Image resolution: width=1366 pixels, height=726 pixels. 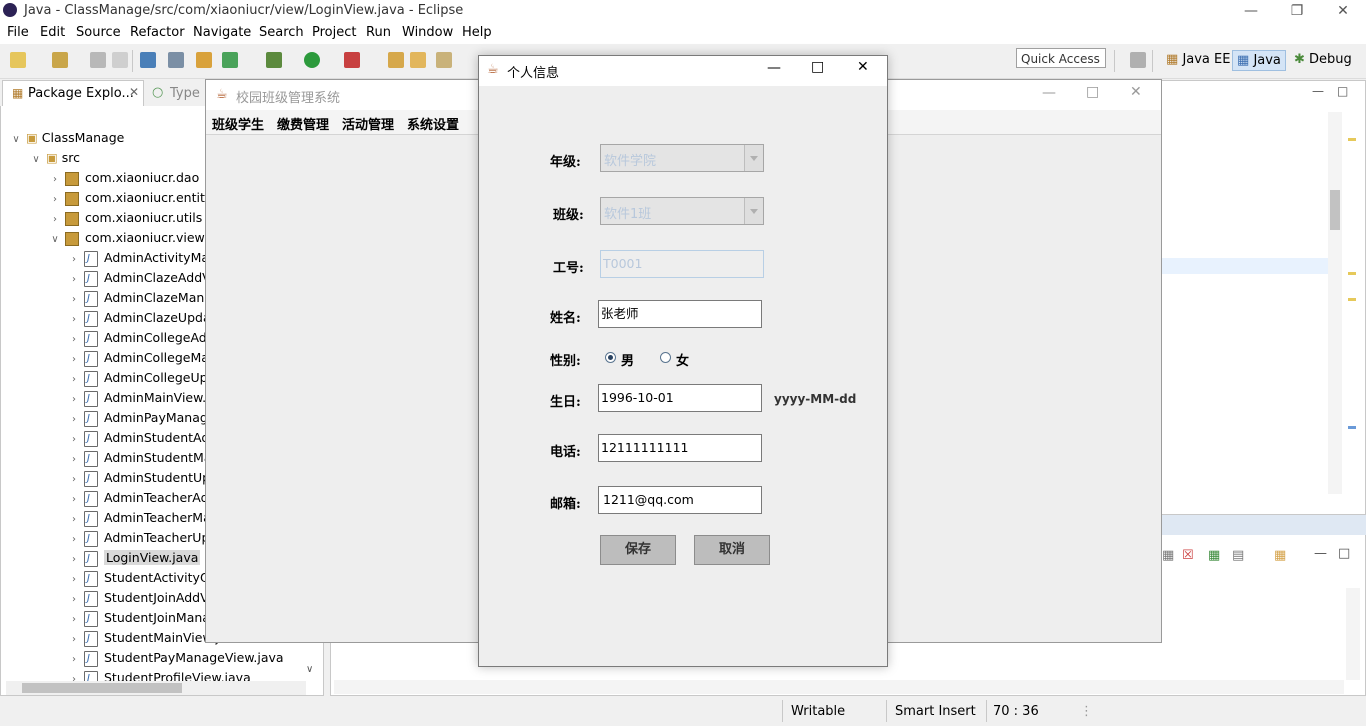 I want to click on refresh-icon, so click(x=230, y=60).